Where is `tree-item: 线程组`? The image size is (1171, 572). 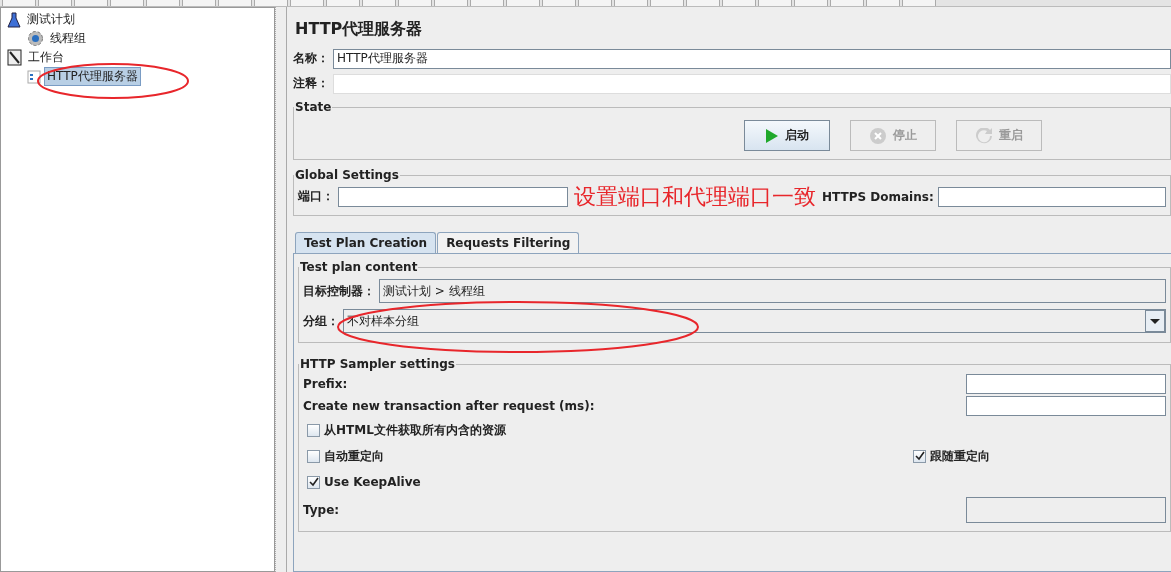 tree-item: 线程组 is located at coordinates (68, 38).